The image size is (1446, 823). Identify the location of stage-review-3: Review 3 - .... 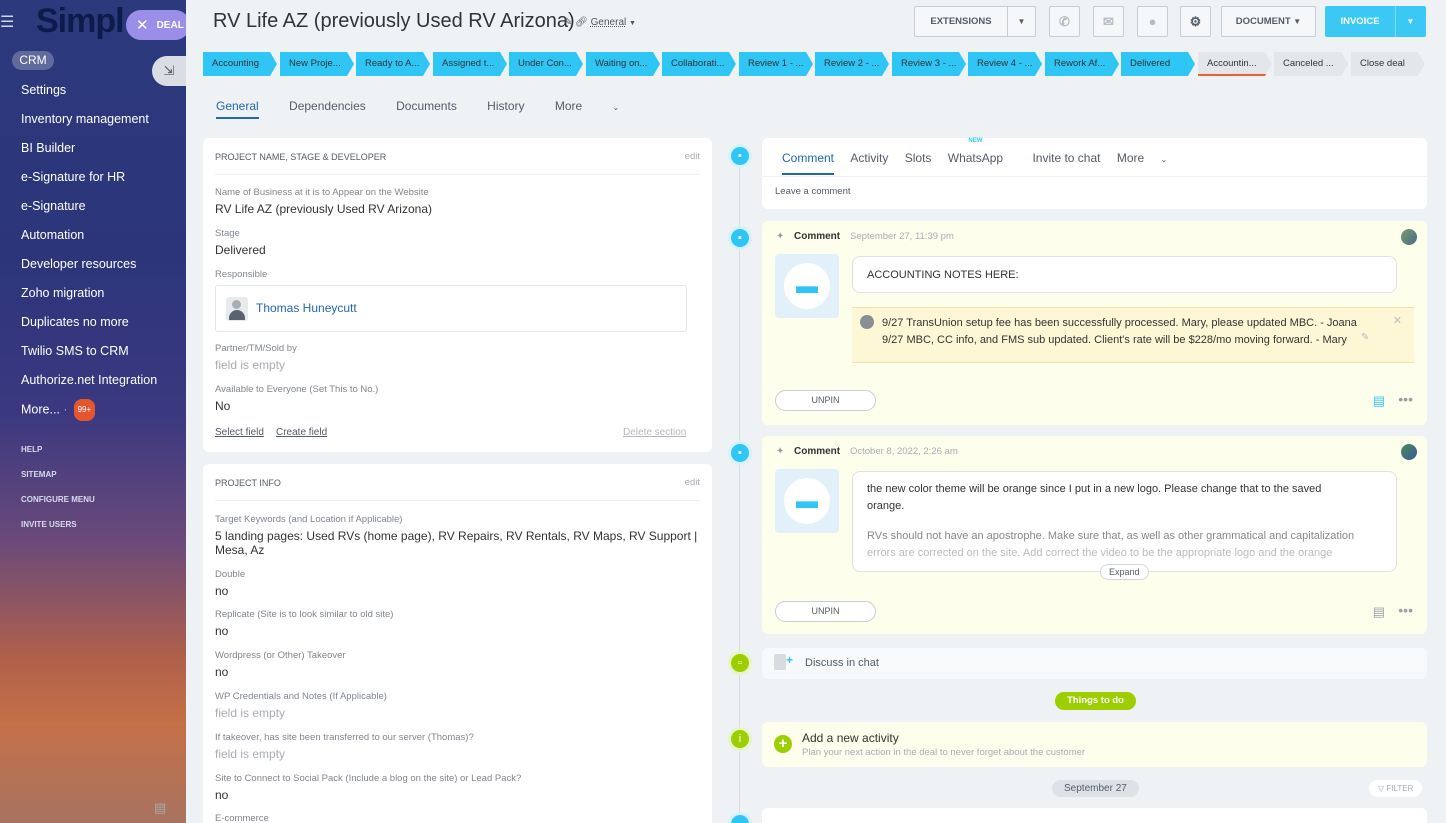
(929, 64).